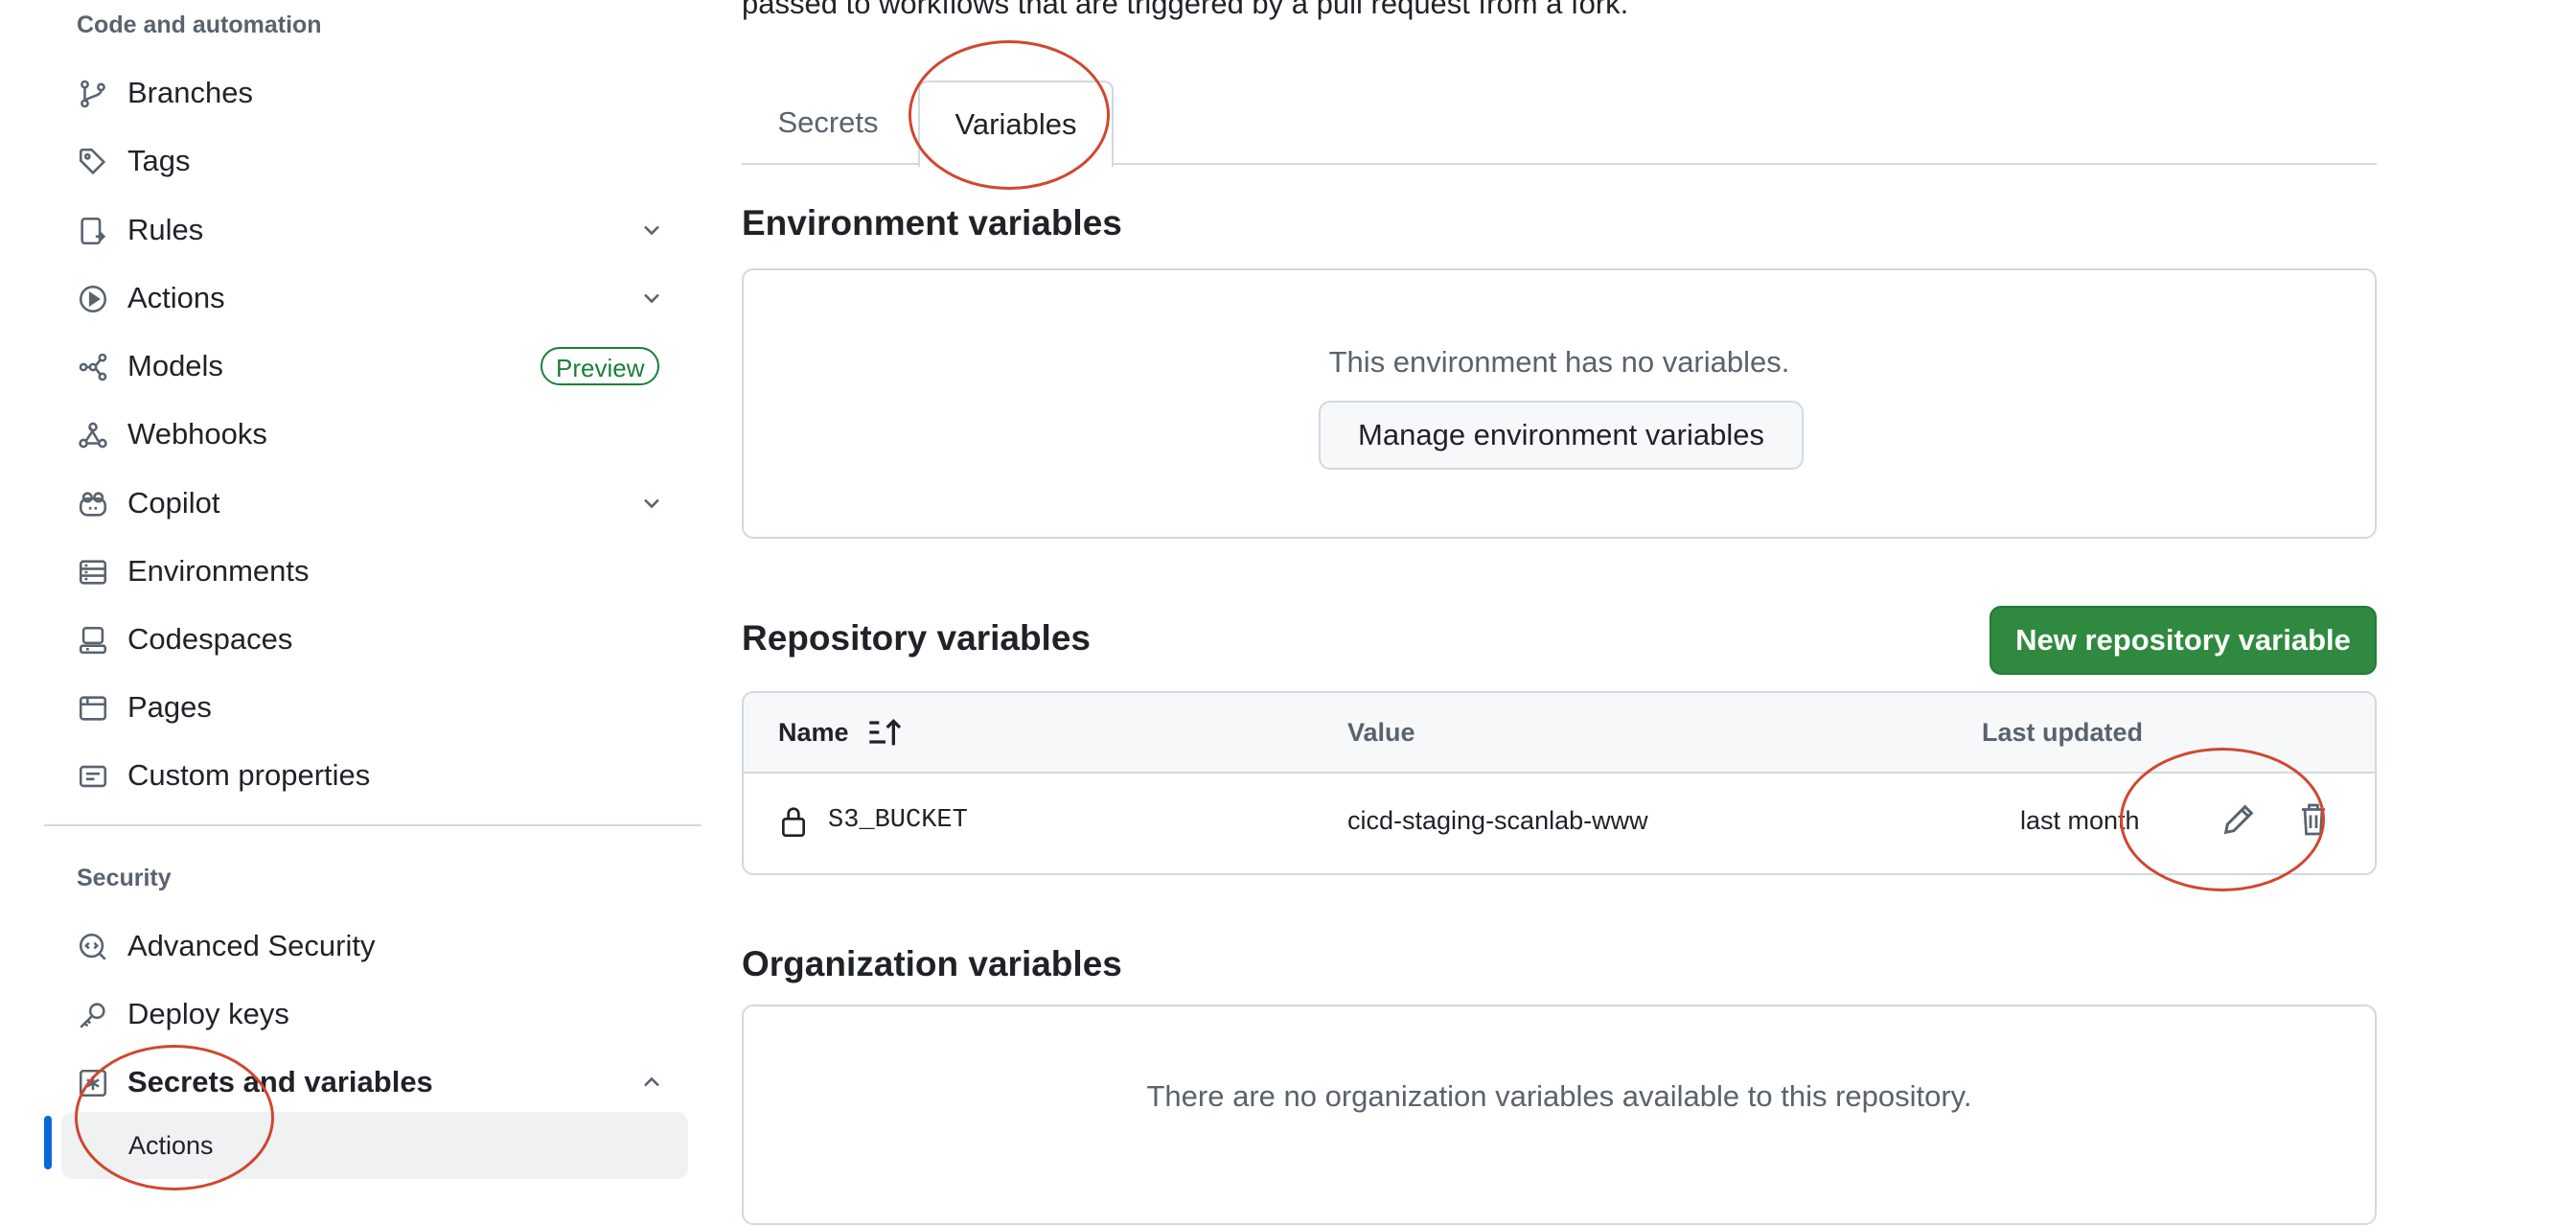  I want to click on variable-name: S3_BUCKET, so click(898, 820).